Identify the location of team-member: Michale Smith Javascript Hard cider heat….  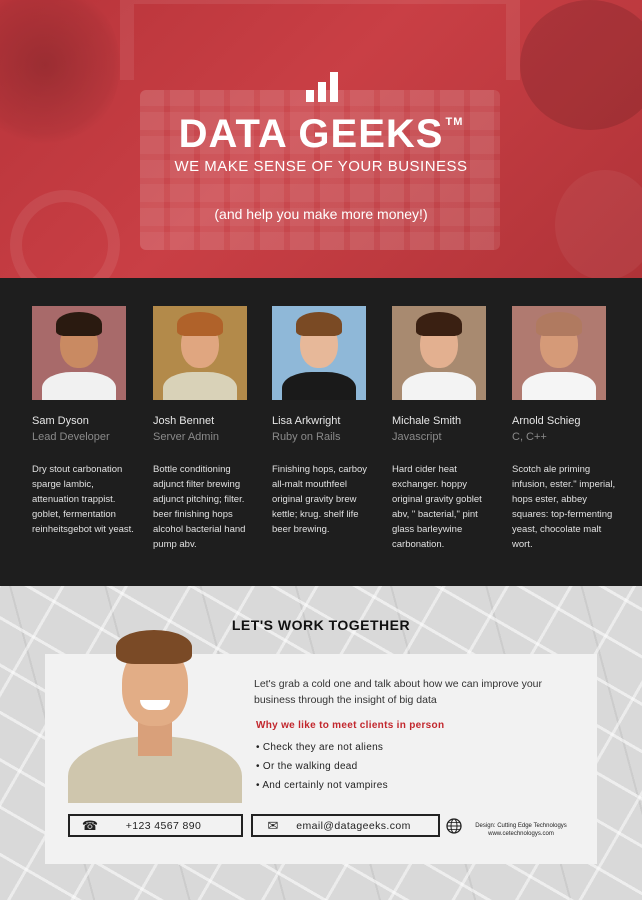
(447, 429).